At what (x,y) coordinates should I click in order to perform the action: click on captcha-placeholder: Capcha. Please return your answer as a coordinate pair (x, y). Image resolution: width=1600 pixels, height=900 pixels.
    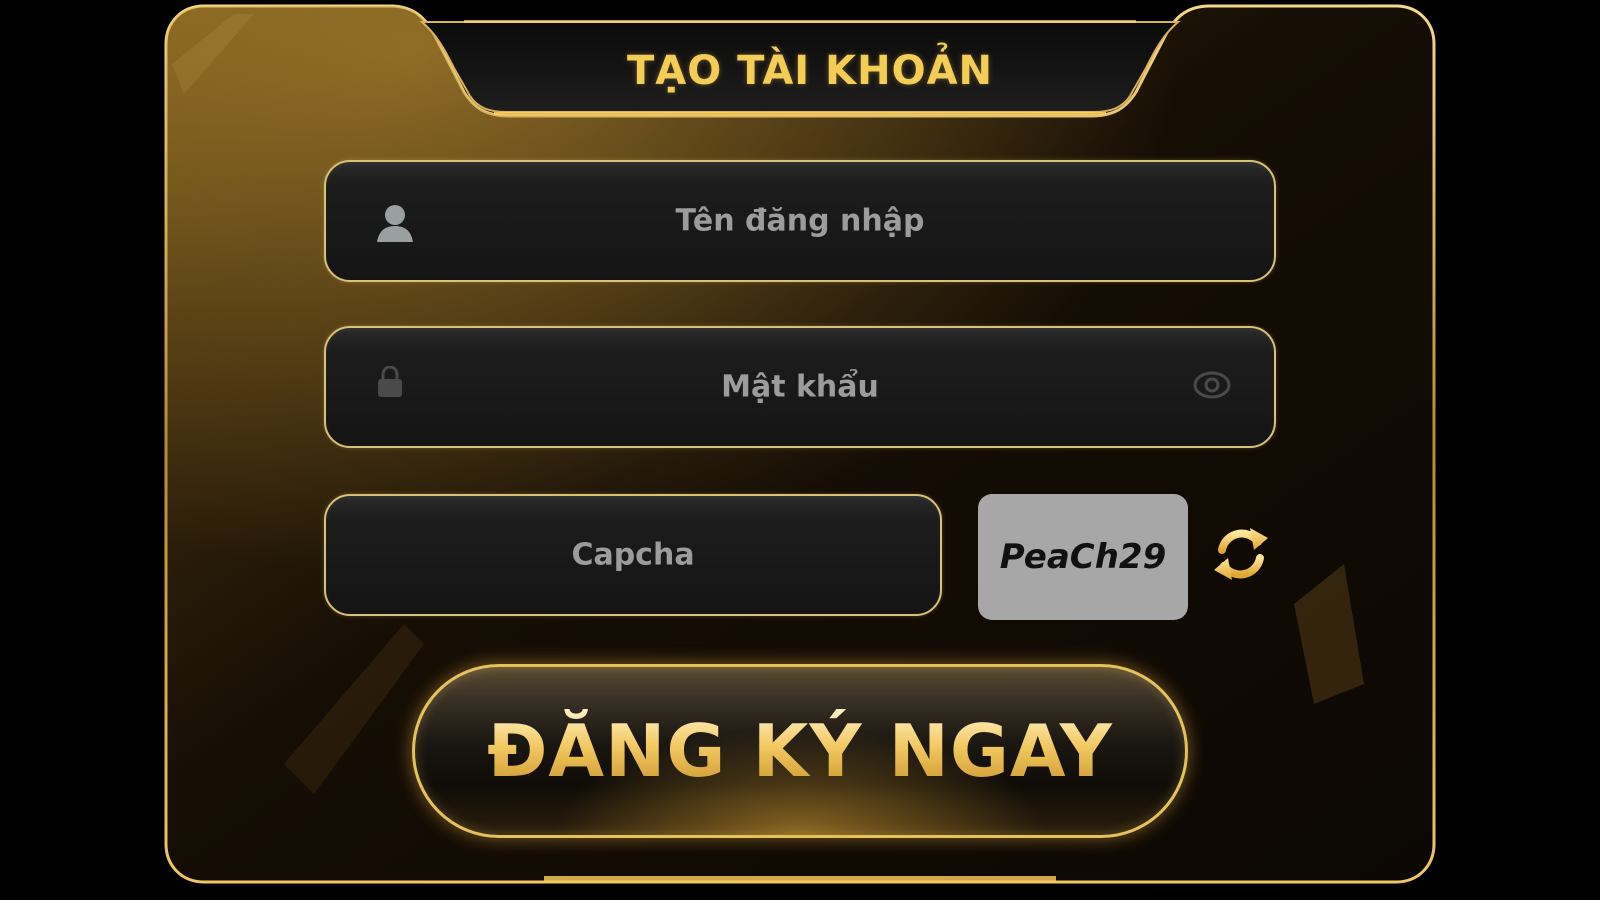
    Looking at the image, I should click on (633, 555).